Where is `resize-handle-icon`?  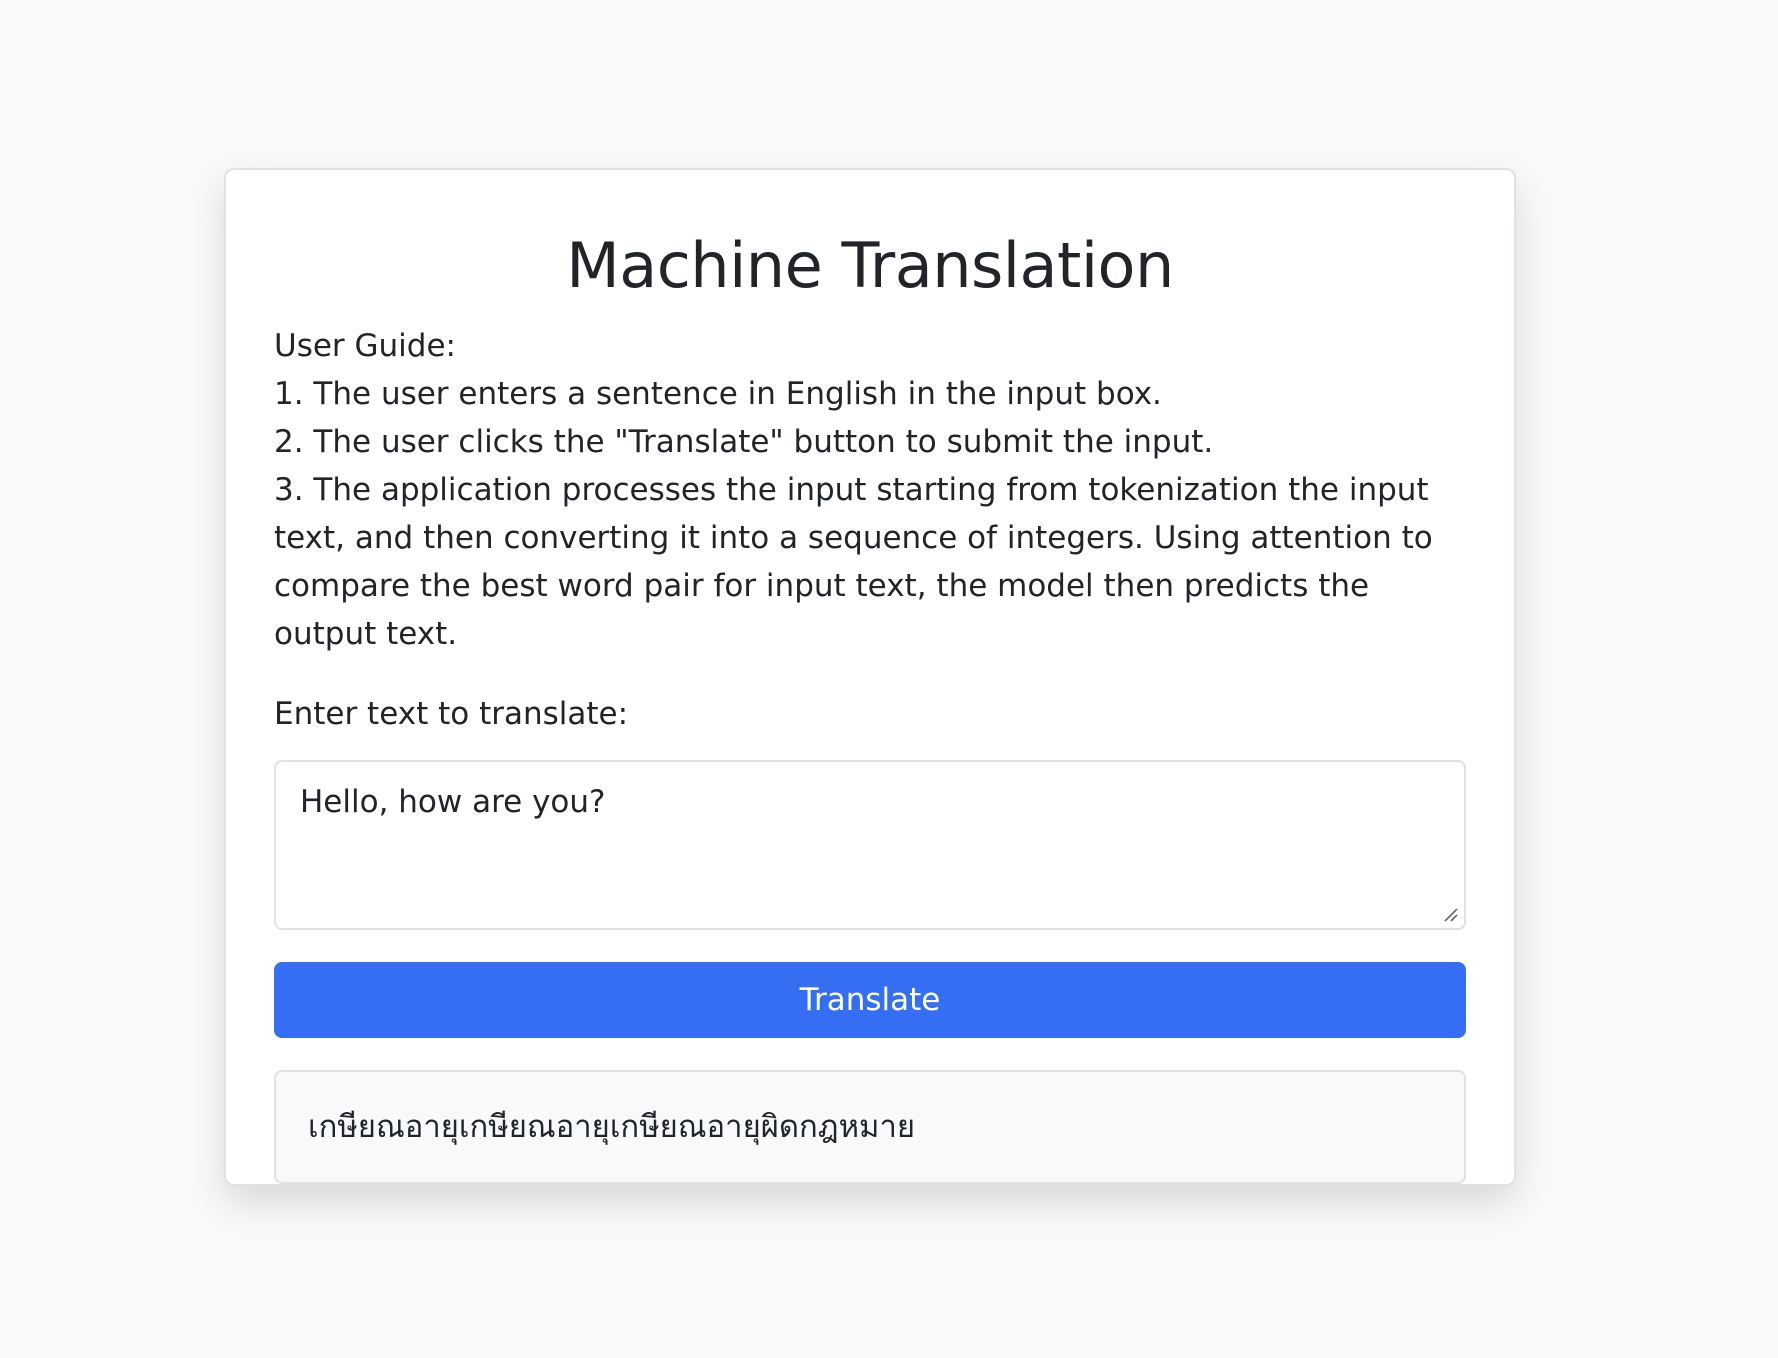 resize-handle-icon is located at coordinates (1450, 914).